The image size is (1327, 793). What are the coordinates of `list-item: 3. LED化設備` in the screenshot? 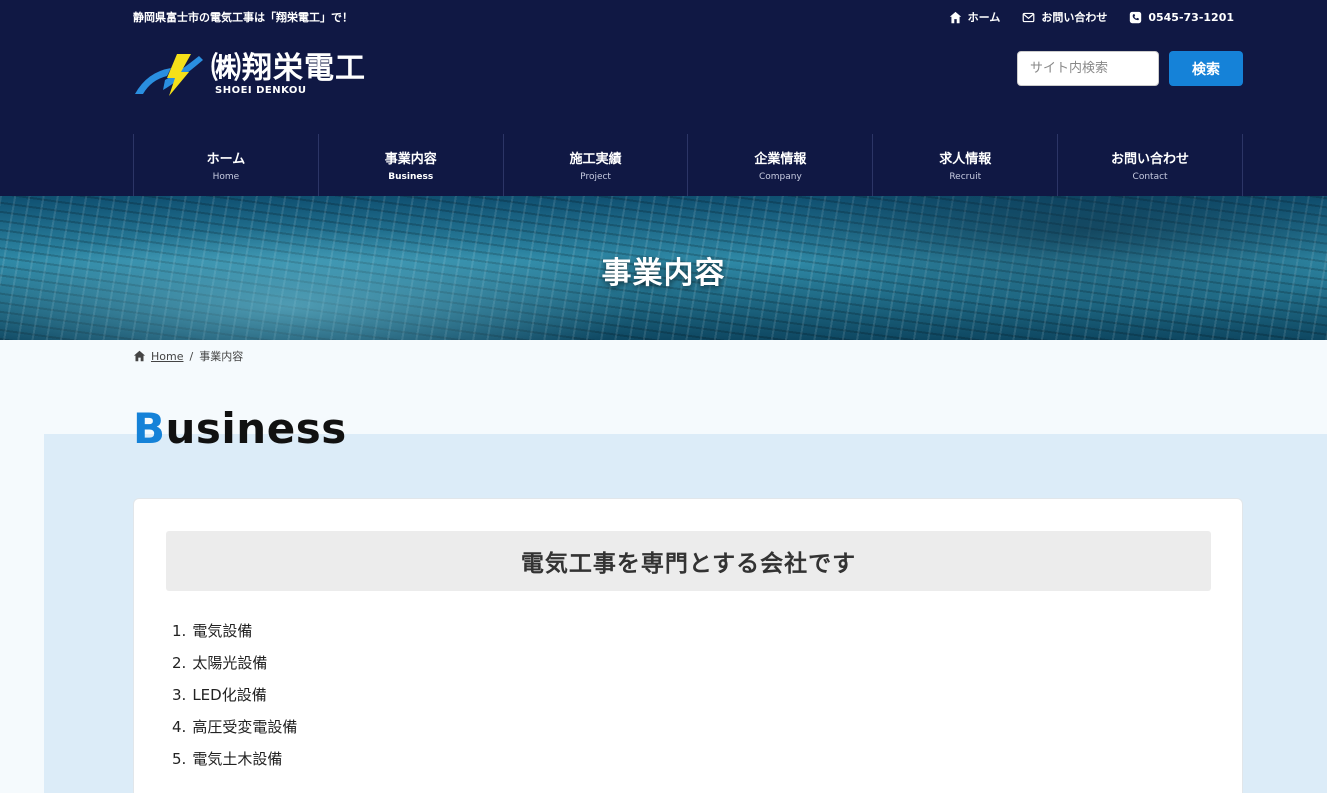 It's located at (234, 699).